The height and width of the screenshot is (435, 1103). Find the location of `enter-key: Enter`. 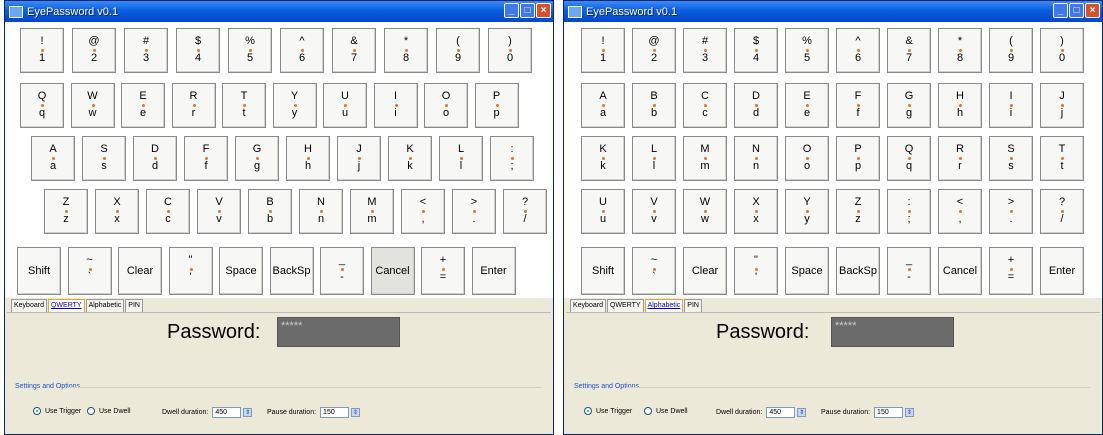

enter-key: Enter is located at coordinates (493, 271).